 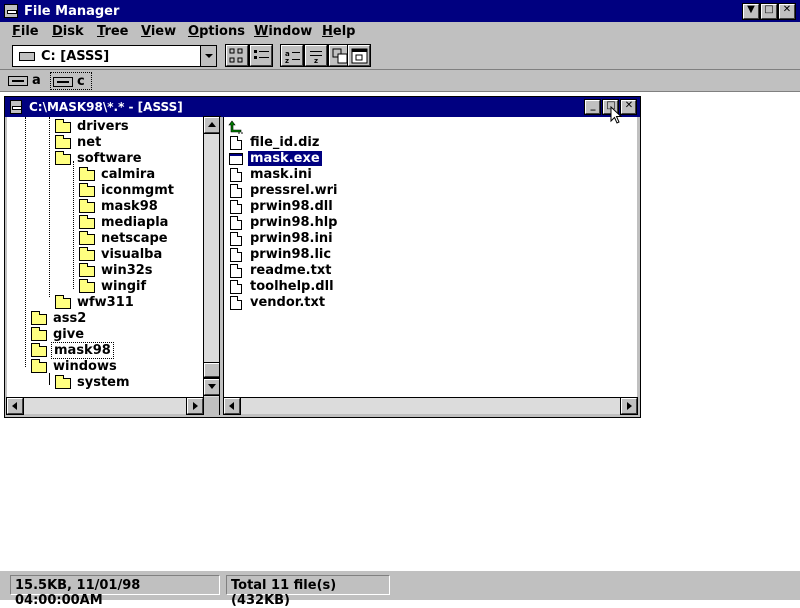 I want to click on child-minimize-button: _, so click(x=592, y=107).